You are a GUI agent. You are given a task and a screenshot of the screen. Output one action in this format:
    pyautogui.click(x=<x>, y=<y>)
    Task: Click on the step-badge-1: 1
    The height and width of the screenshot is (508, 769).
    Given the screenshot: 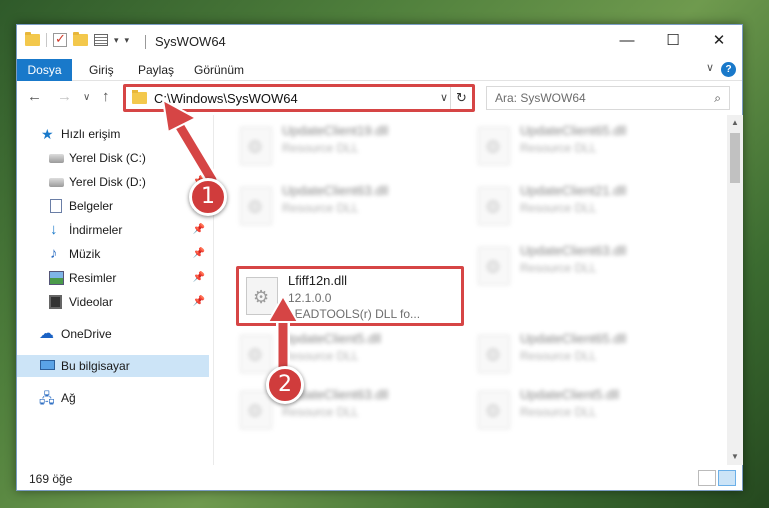 What is the action you would take?
    pyautogui.click(x=208, y=197)
    